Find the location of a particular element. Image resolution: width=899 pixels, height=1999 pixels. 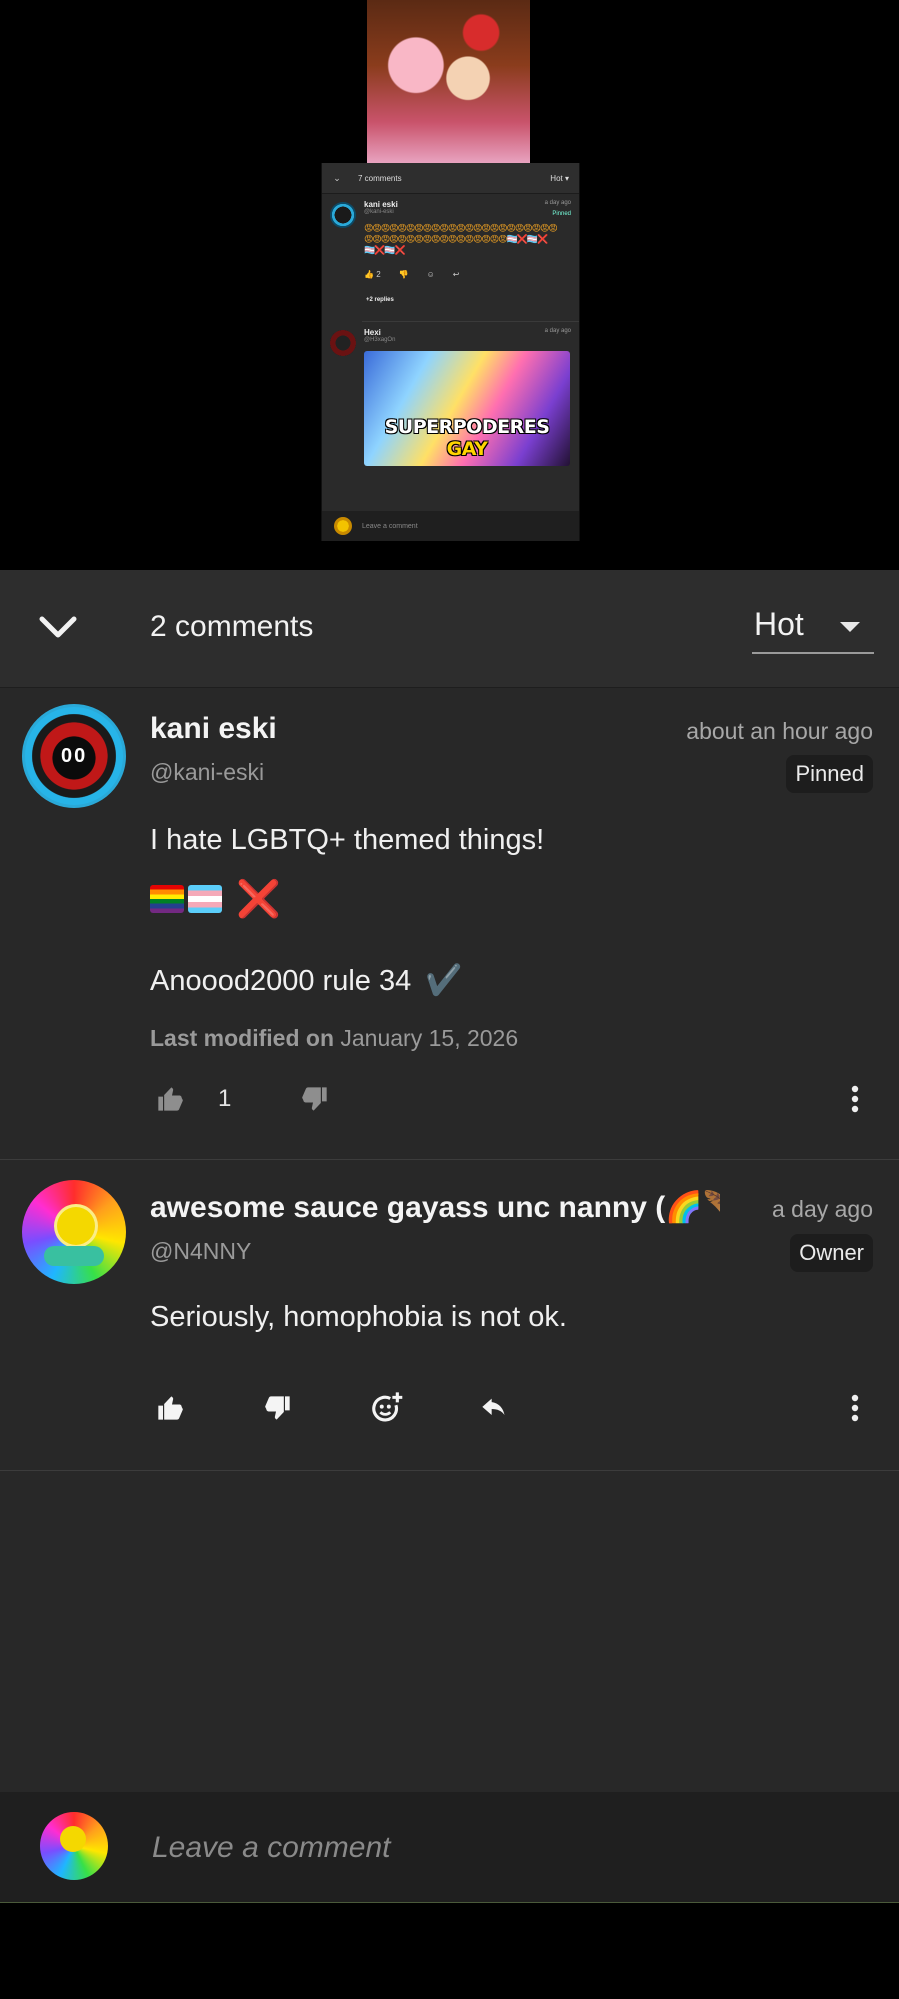

bottom-safe-area is located at coordinates (449, 1951).